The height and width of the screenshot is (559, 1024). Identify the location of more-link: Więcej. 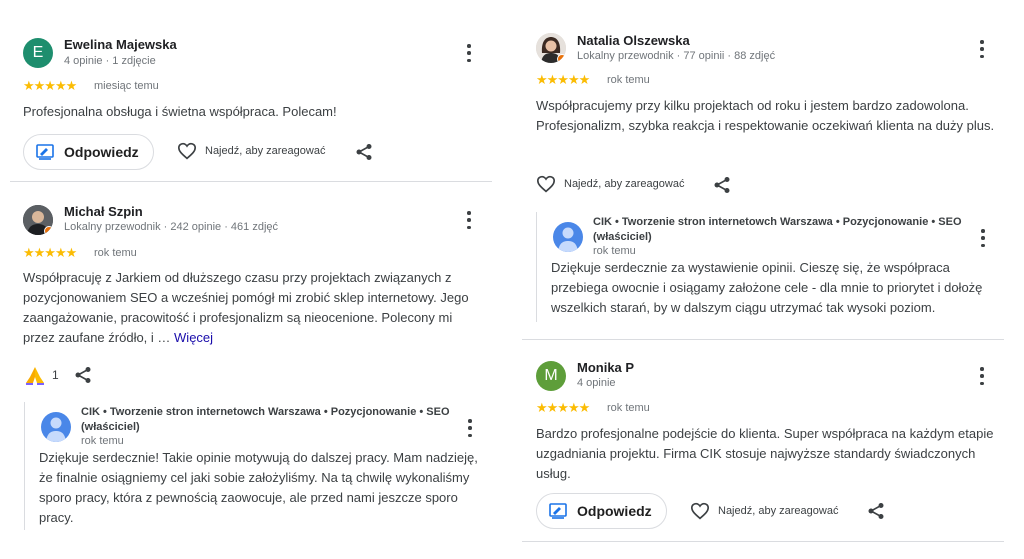
(193, 337).